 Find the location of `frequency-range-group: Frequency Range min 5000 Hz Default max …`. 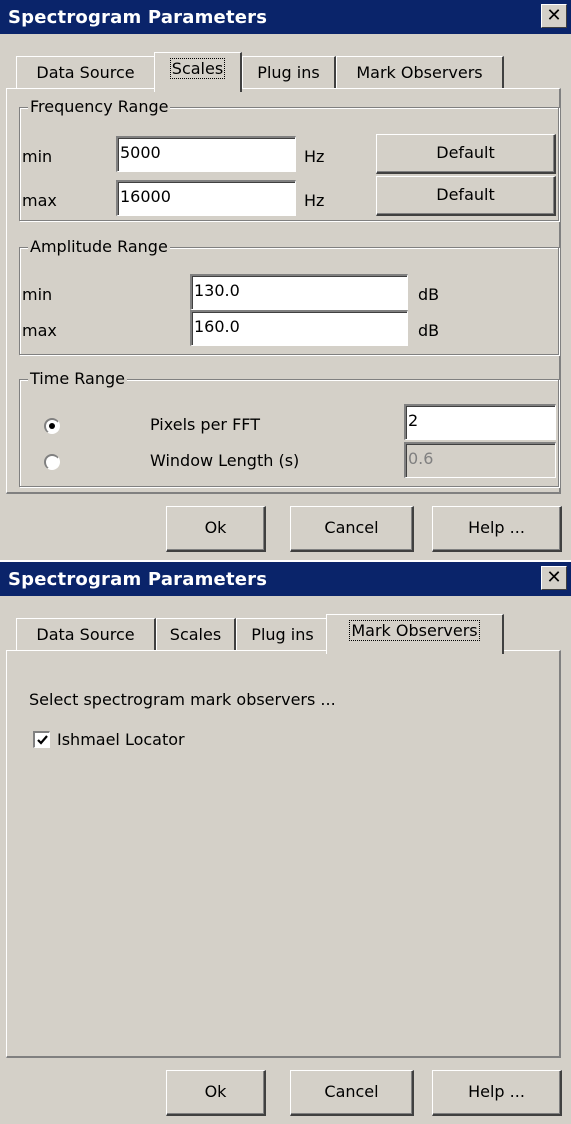

frequency-range-group: Frequency Range min 5000 Hz Default max … is located at coordinates (289, 158).